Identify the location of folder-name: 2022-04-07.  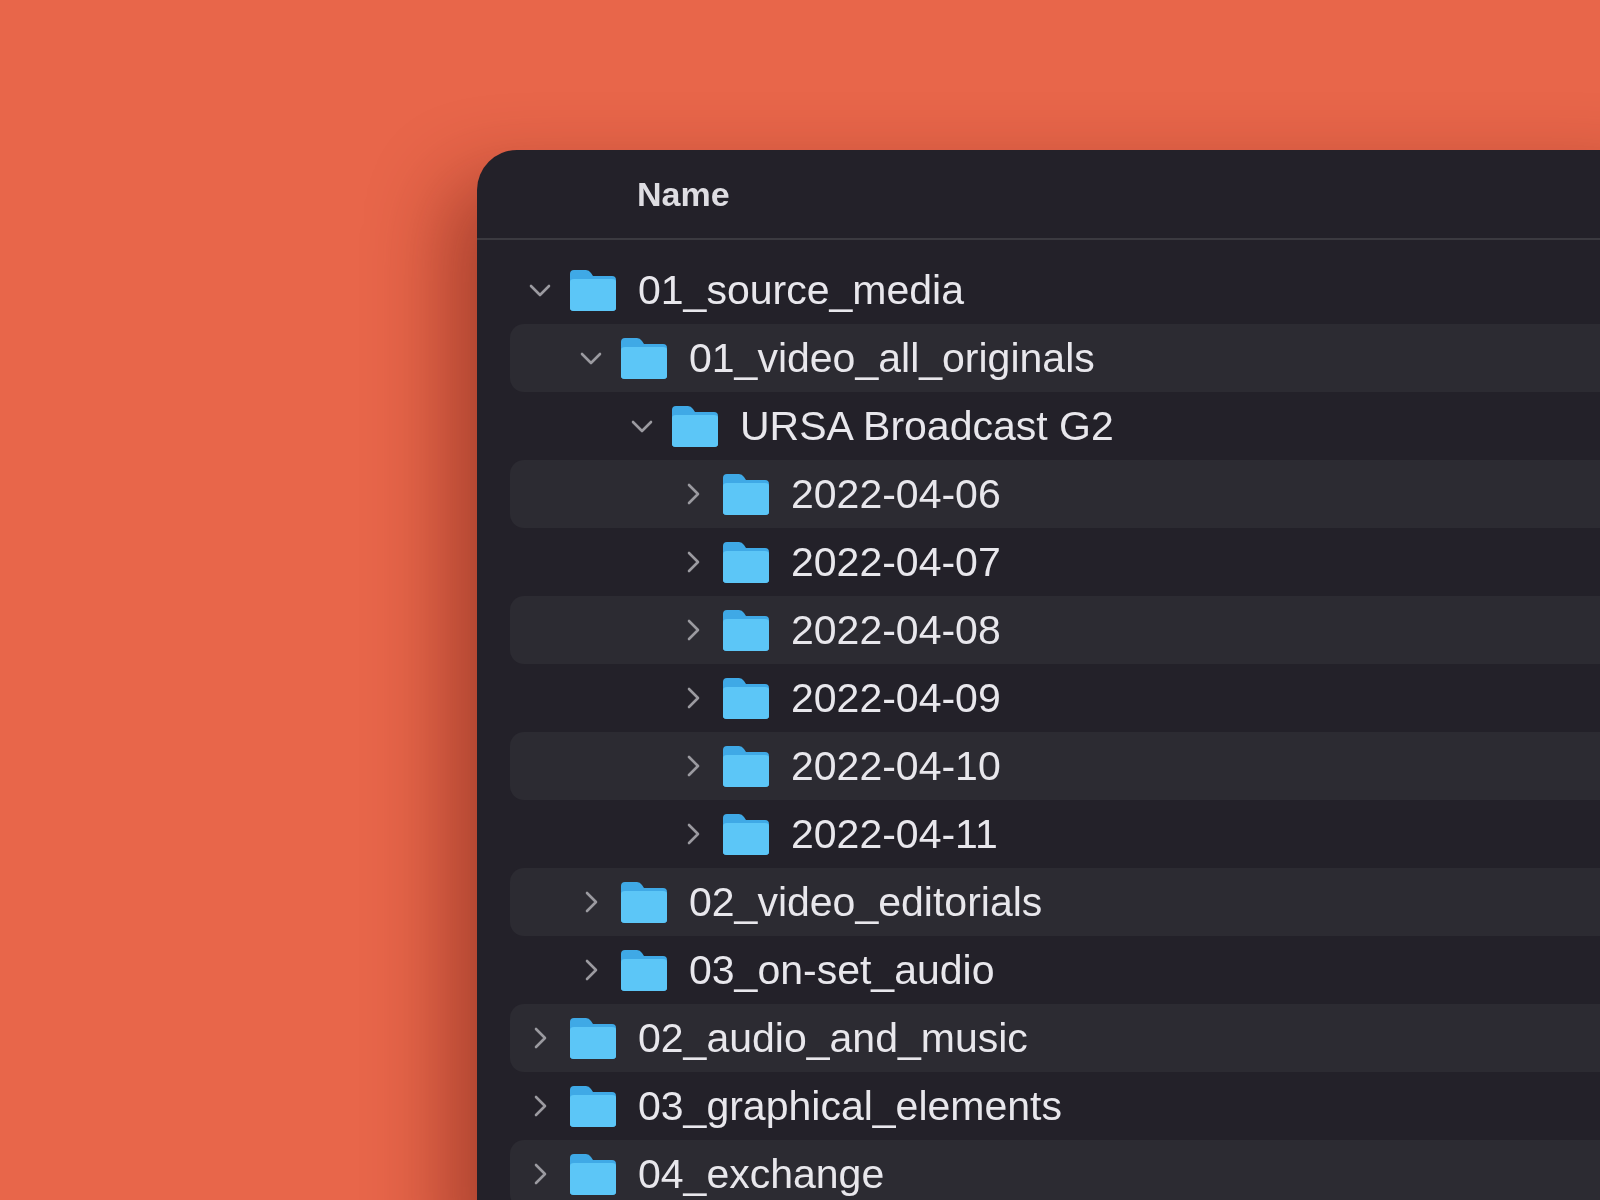
(896, 562).